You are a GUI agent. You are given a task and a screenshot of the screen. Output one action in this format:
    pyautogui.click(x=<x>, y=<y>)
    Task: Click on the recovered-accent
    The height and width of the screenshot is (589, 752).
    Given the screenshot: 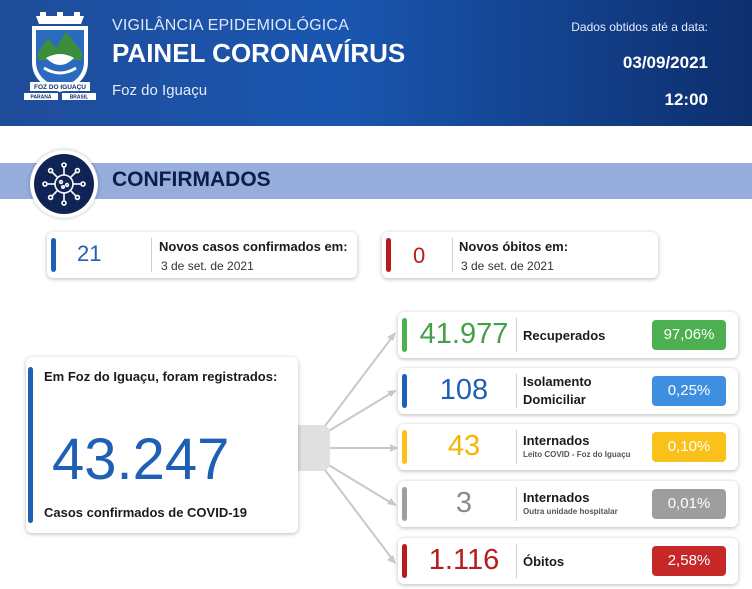 What is the action you would take?
    pyautogui.click(x=404, y=335)
    